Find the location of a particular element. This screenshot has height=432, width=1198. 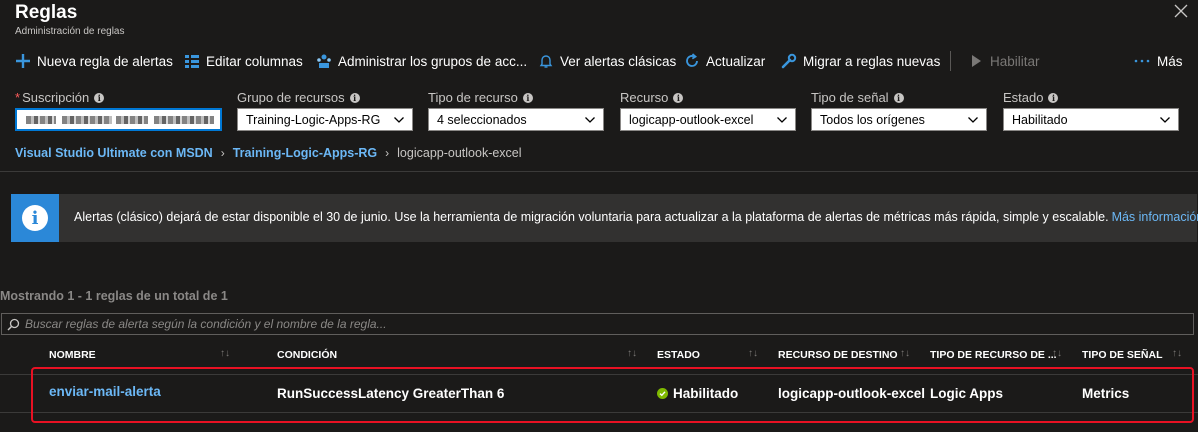

column-header-target: RECURSO DE DESTINO is located at coordinates (838, 355).